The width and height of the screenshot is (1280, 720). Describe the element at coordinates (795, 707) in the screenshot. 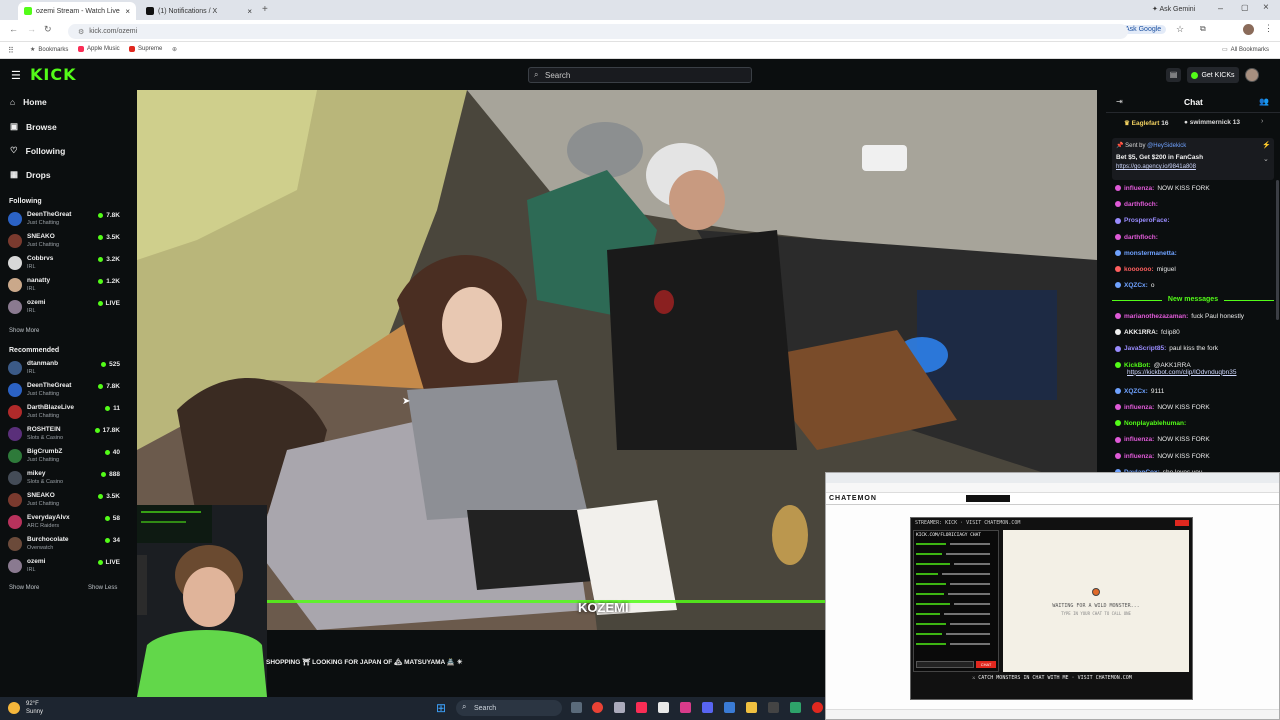

I see `app-taskbar-icon` at that location.